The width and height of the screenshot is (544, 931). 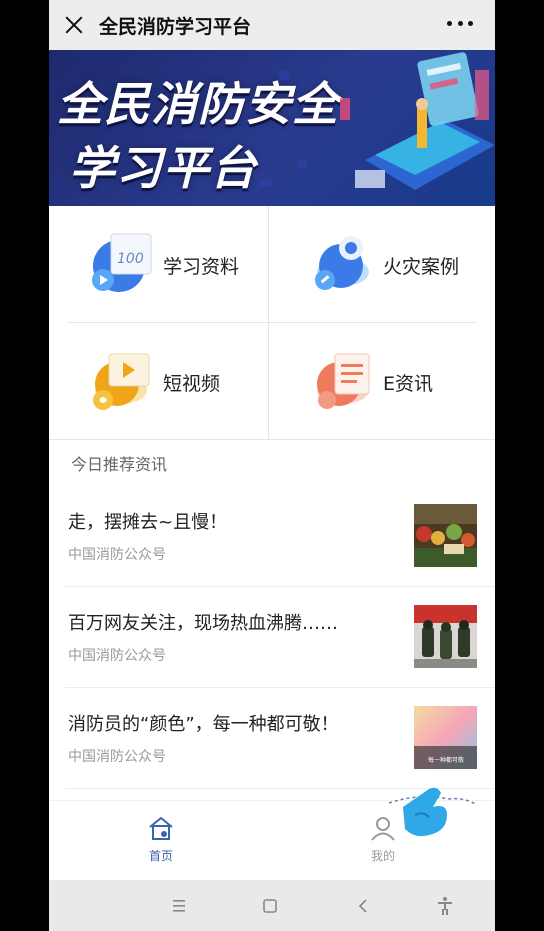 I want to click on more-dots-icon, so click(x=460, y=23).